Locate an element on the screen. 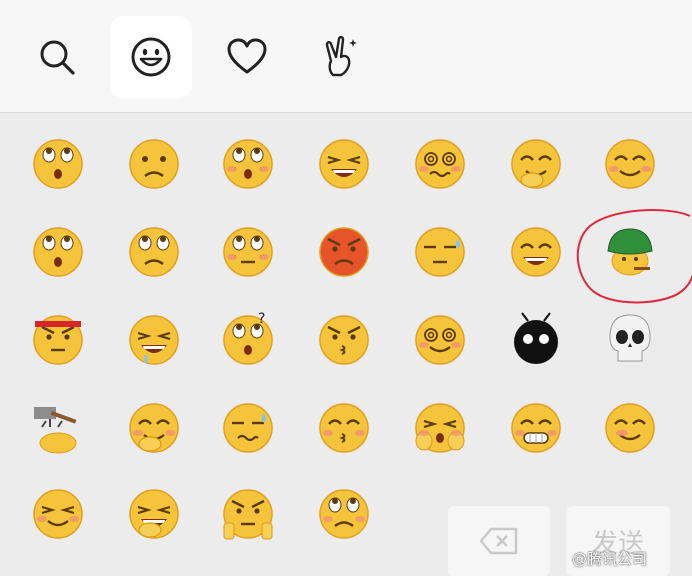 Image resolution: width=692 pixels, height=576 pixels. emoji-grin-icon is located at coordinates (536, 252).